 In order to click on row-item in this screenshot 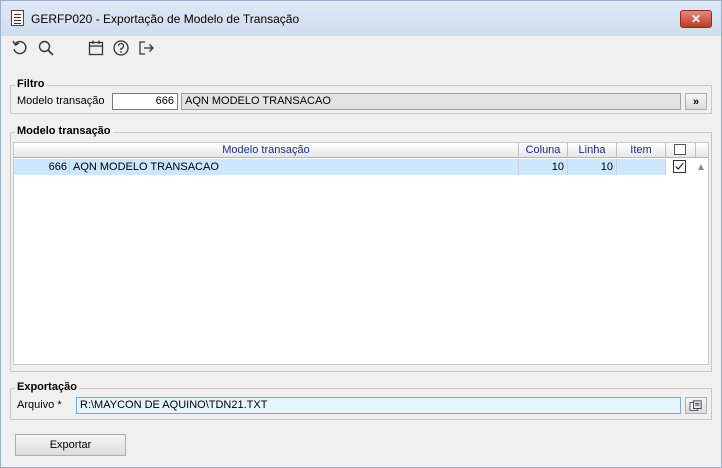, I will do `click(641, 167)`.